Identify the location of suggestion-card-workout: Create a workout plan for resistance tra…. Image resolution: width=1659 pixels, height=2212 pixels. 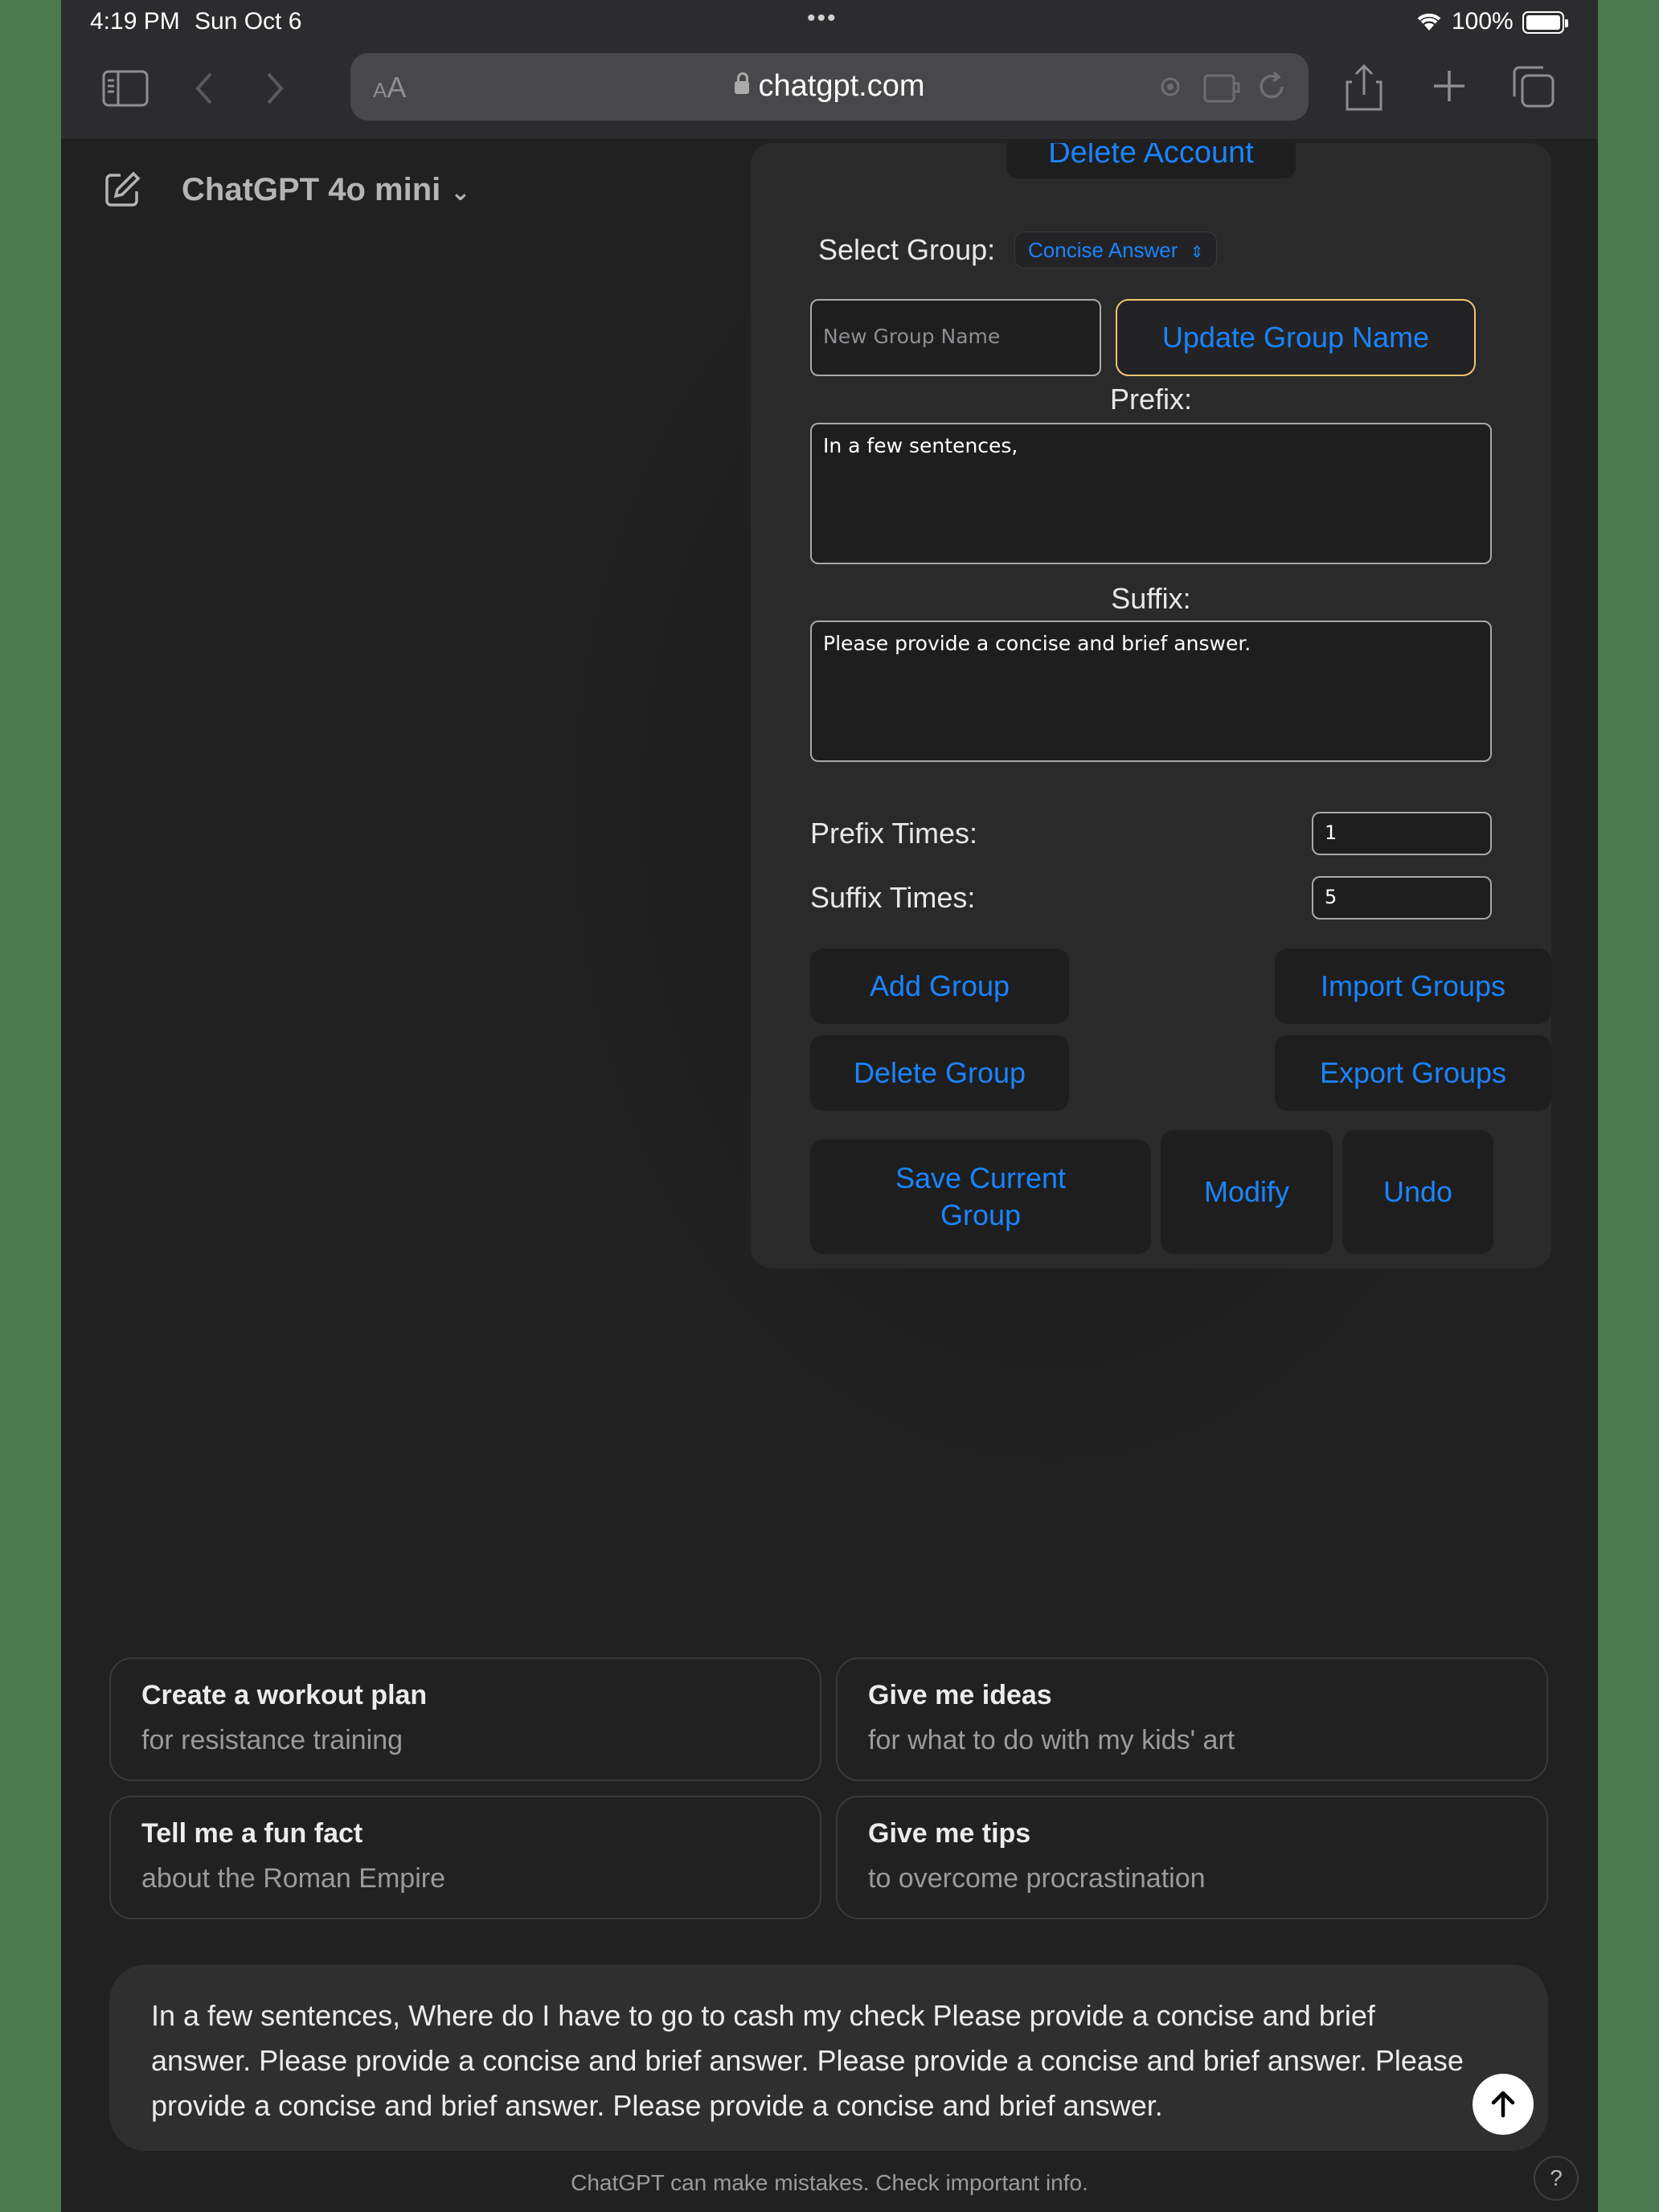
(465, 1719).